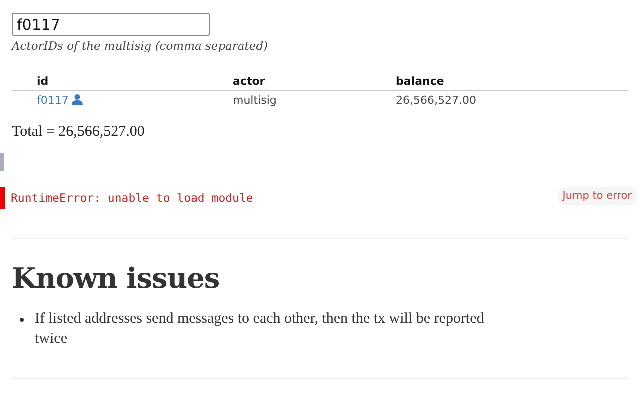  Describe the element at coordinates (436, 100) in the screenshot. I see `table-cell: 26,566,527.00` at that location.